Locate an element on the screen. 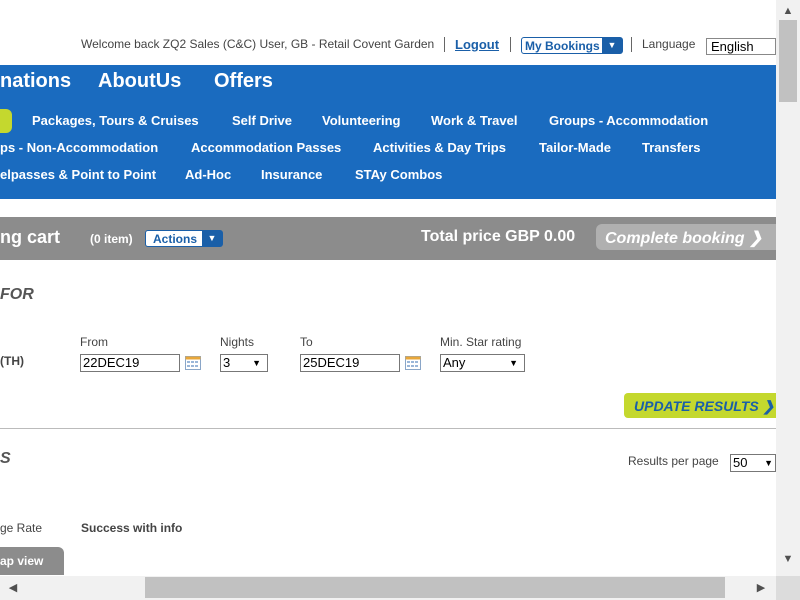  nav-work-travel: Work & Travel is located at coordinates (474, 120).